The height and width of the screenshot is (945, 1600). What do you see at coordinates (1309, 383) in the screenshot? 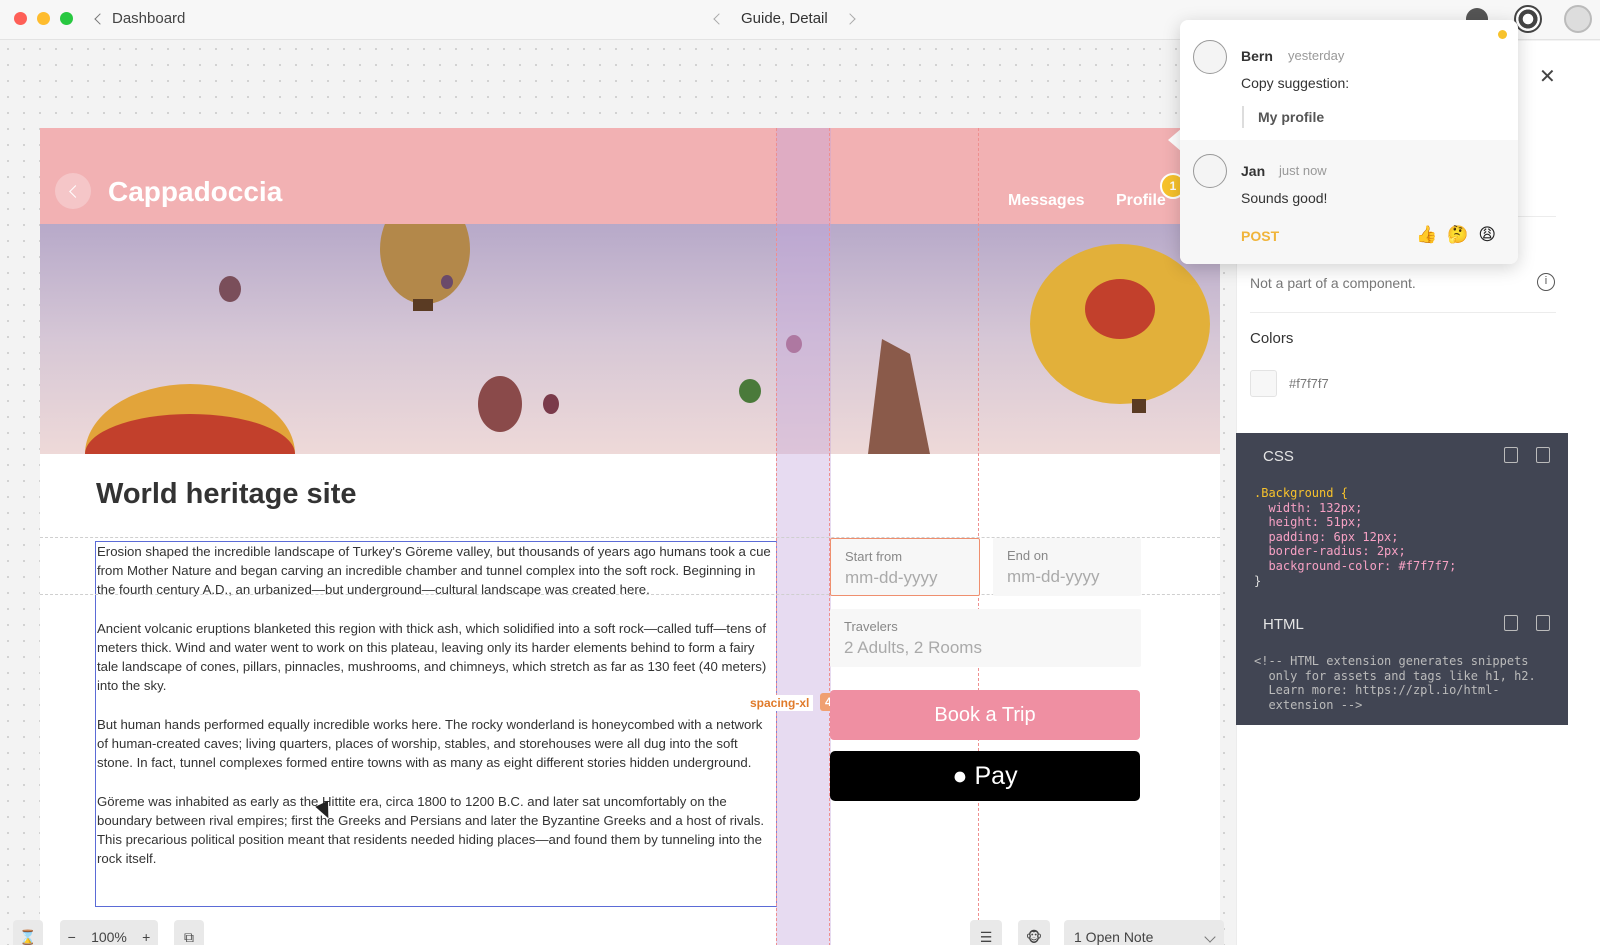
I see `color-hex: #f7f7f7` at bounding box center [1309, 383].